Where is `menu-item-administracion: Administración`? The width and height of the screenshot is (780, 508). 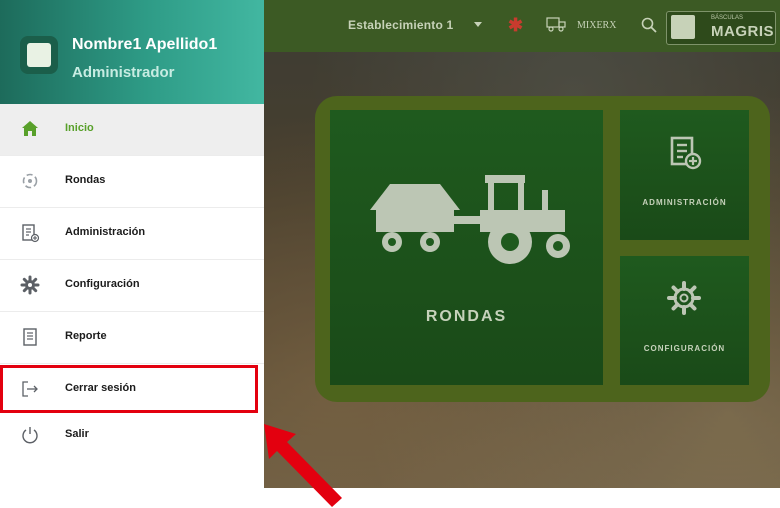
menu-item-administracion: Administración is located at coordinates (132, 234).